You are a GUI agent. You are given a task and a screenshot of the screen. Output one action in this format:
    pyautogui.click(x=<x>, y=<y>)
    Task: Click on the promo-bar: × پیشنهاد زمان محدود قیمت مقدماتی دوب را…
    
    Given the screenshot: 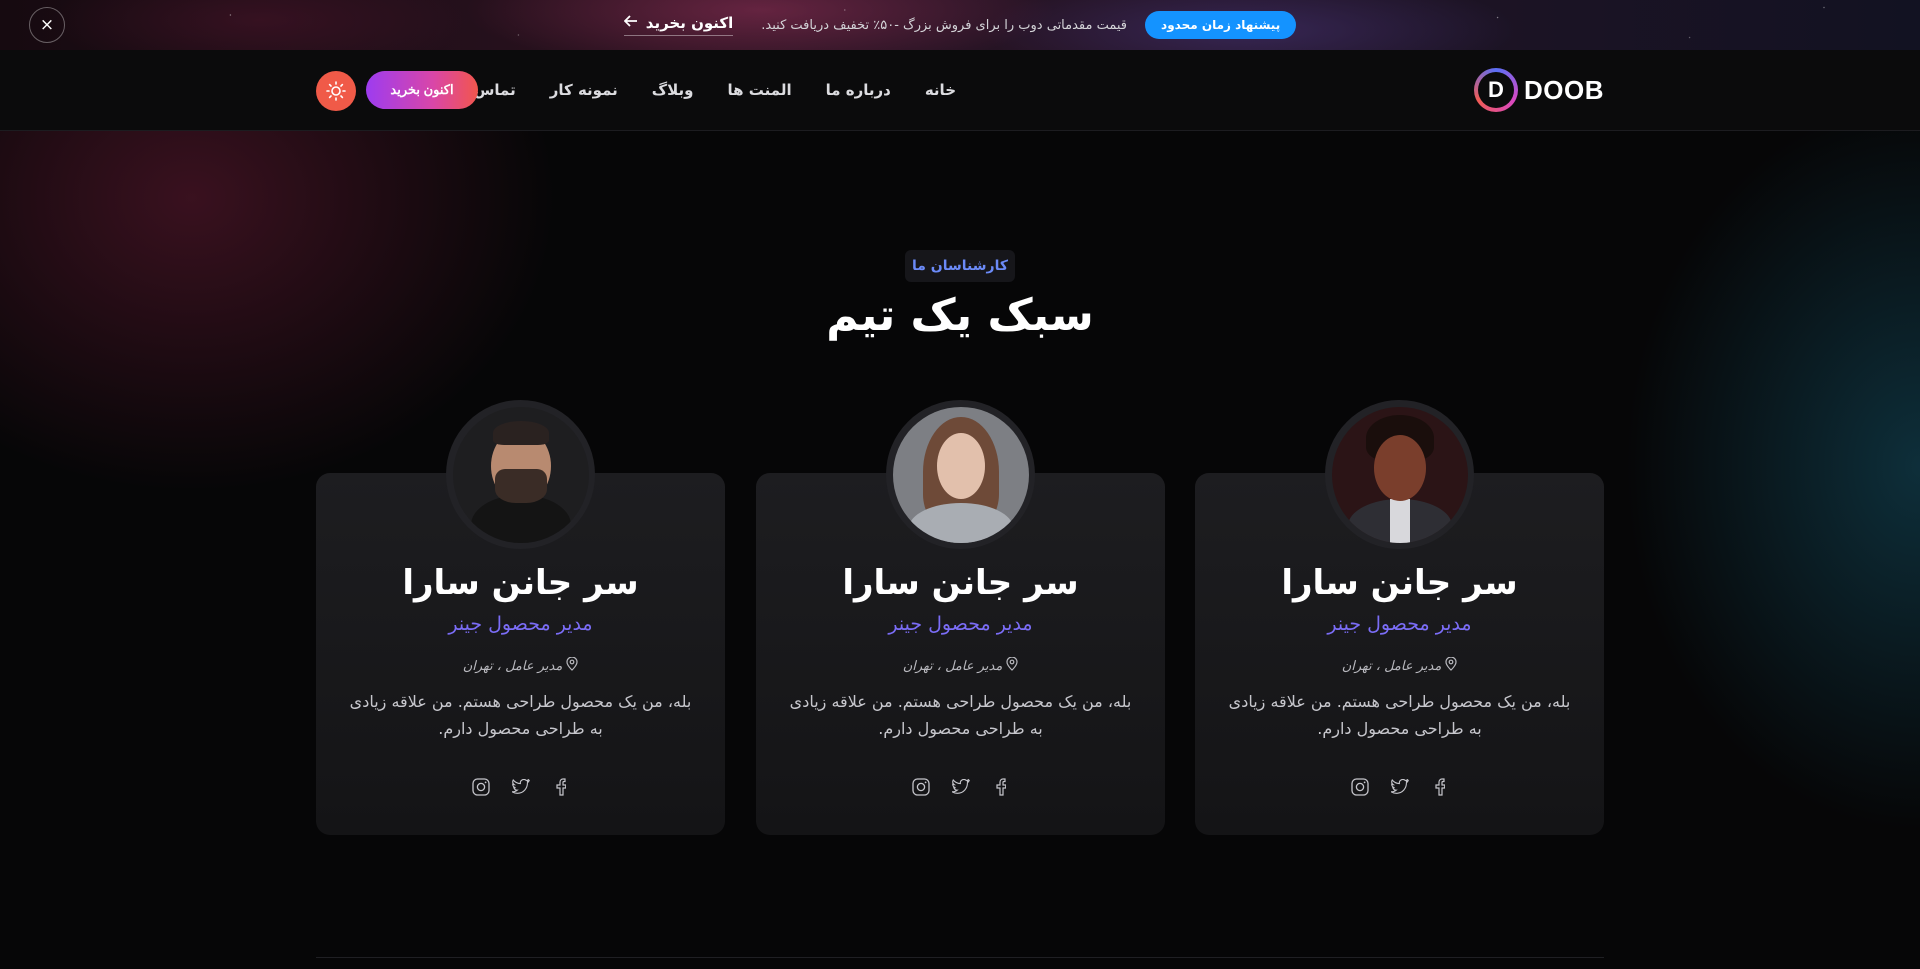 What is the action you would take?
    pyautogui.click(x=960, y=25)
    